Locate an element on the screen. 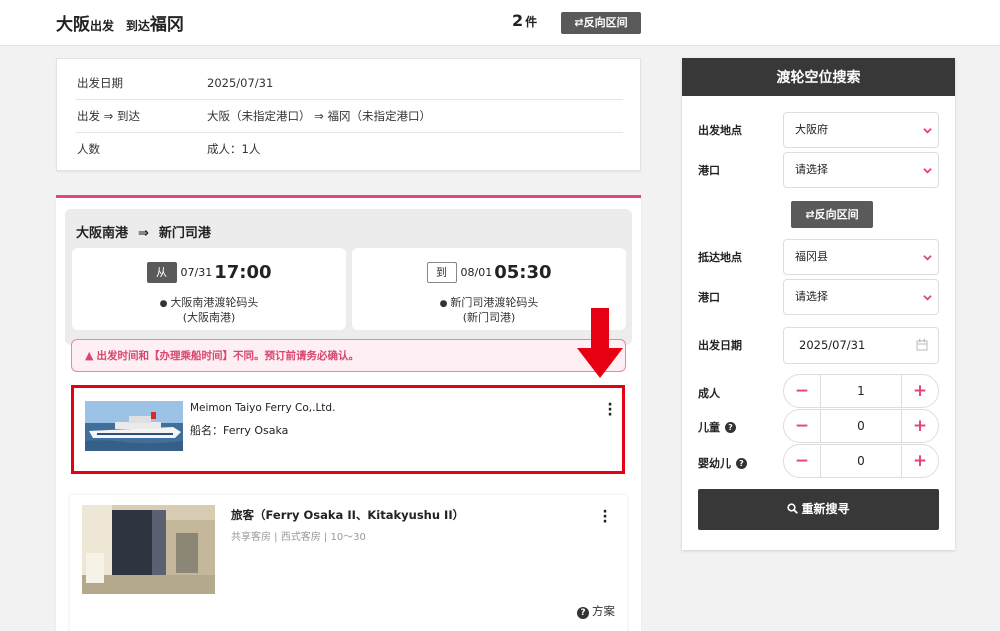 Image resolution: width=1000 pixels, height=631 pixels. children-plus-button: + is located at coordinates (919, 426).